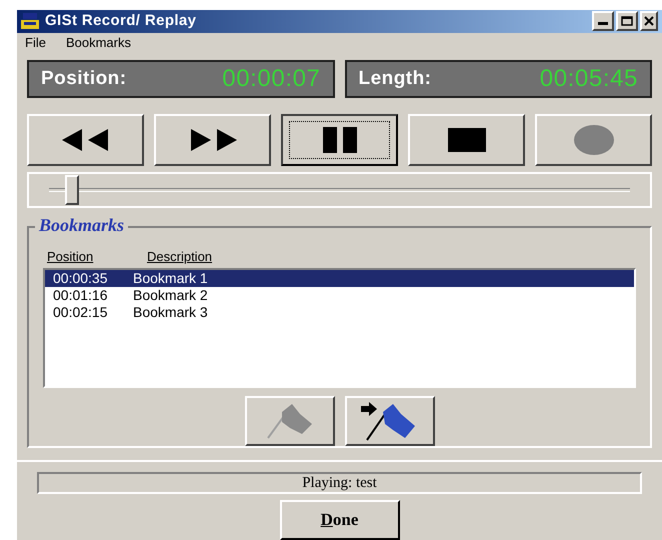 The height and width of the screenshot is (540, 662). I want to click on minimize-button, so click(603, 21).